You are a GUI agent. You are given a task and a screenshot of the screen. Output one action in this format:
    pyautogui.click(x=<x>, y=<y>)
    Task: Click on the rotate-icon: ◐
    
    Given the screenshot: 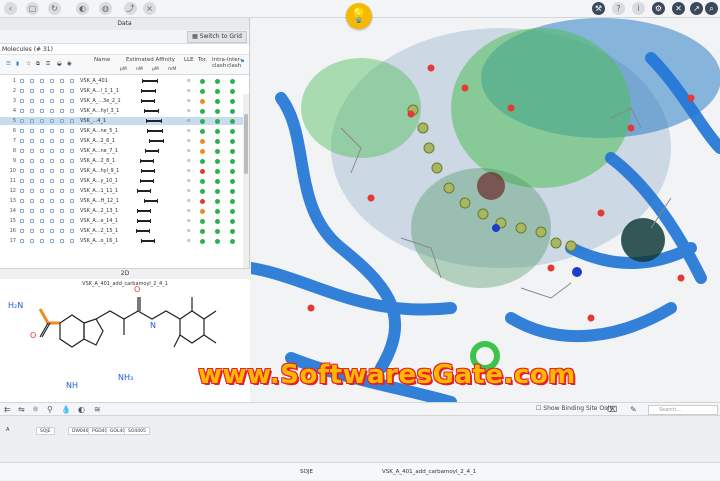 What is the action you would take?
    pyautogui.click(x=82, y=8)
    